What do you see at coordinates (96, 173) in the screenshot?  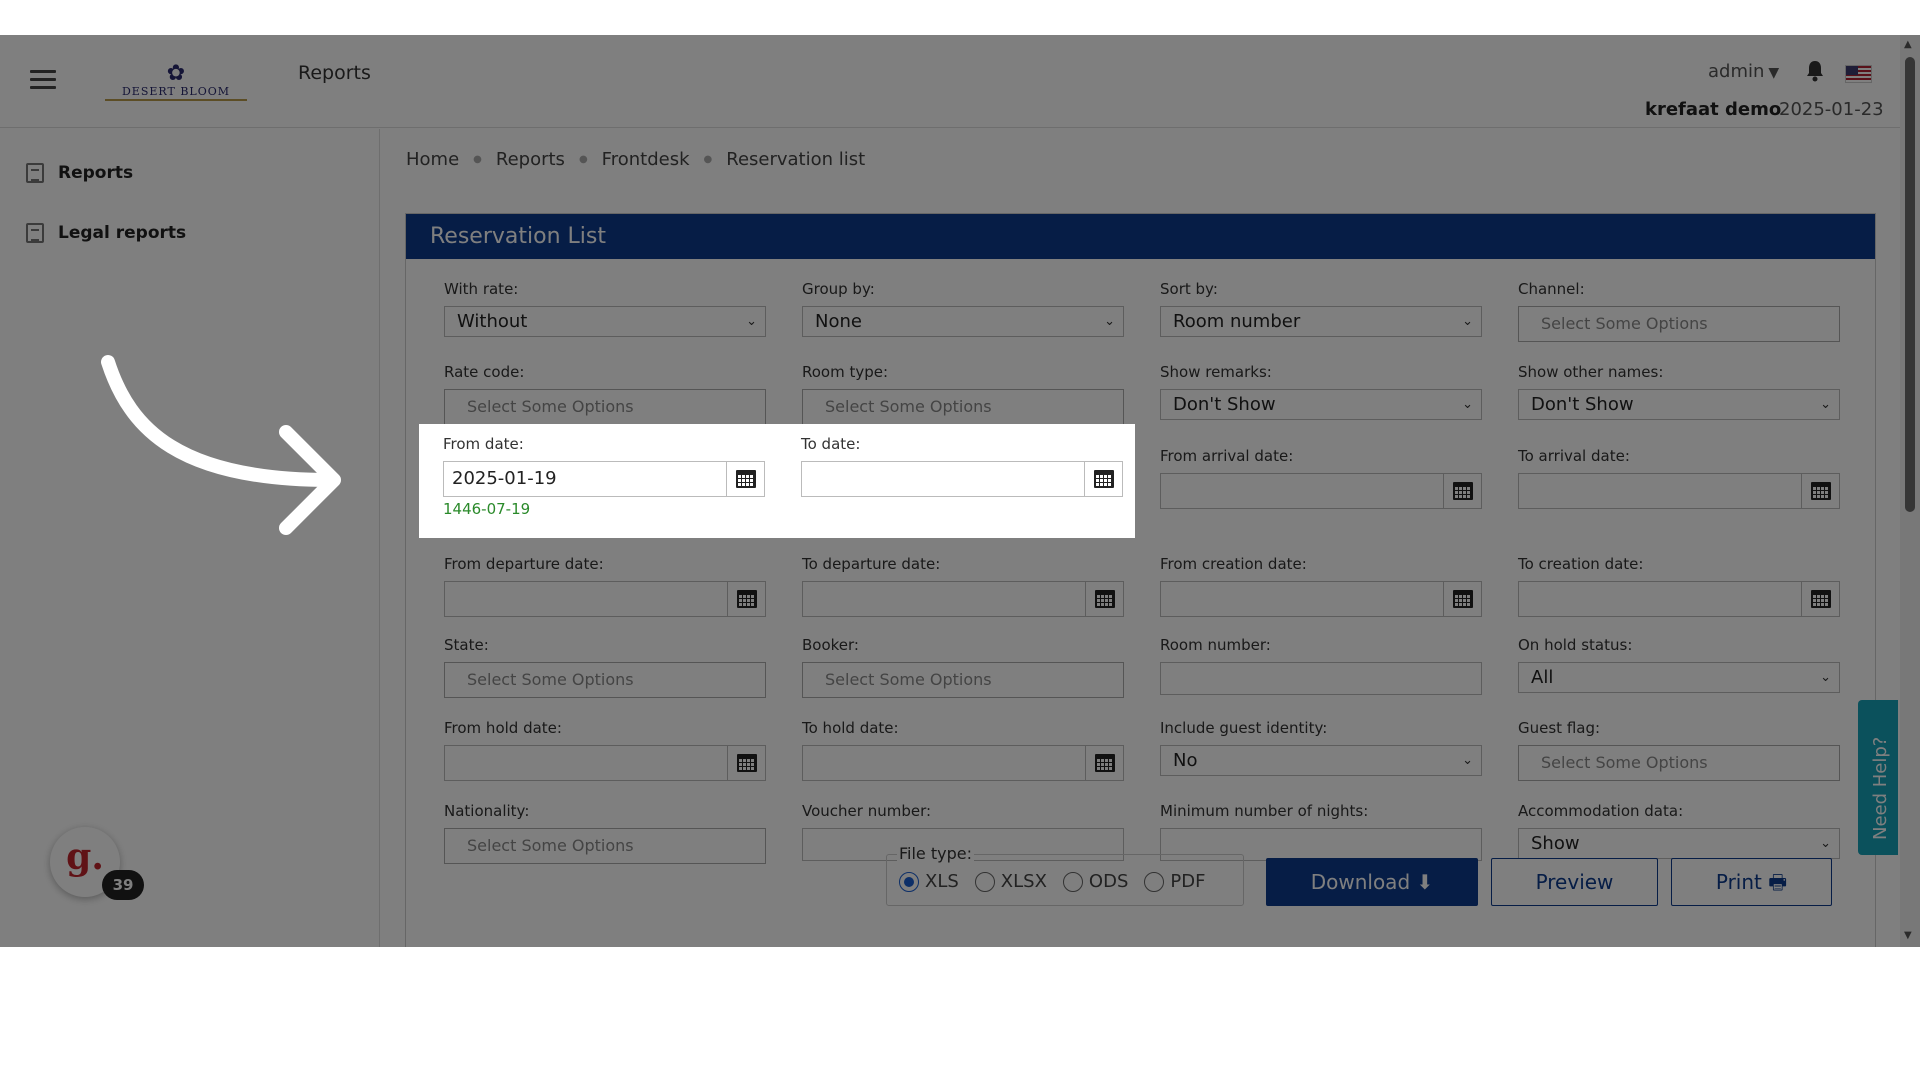 I see `sidebar-item-label: Reports` at bounding box center [96, 173].